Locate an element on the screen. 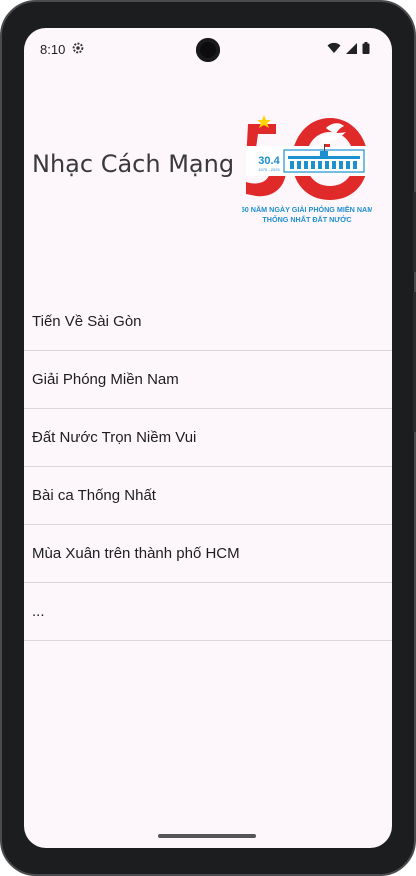 Image resolution: width=416 pixels, height=876 pixels. logo-line1: 50 NĂM NGÀY GIẢI PHÓNG MIỀN NAM is located at coordinates (307, 209).